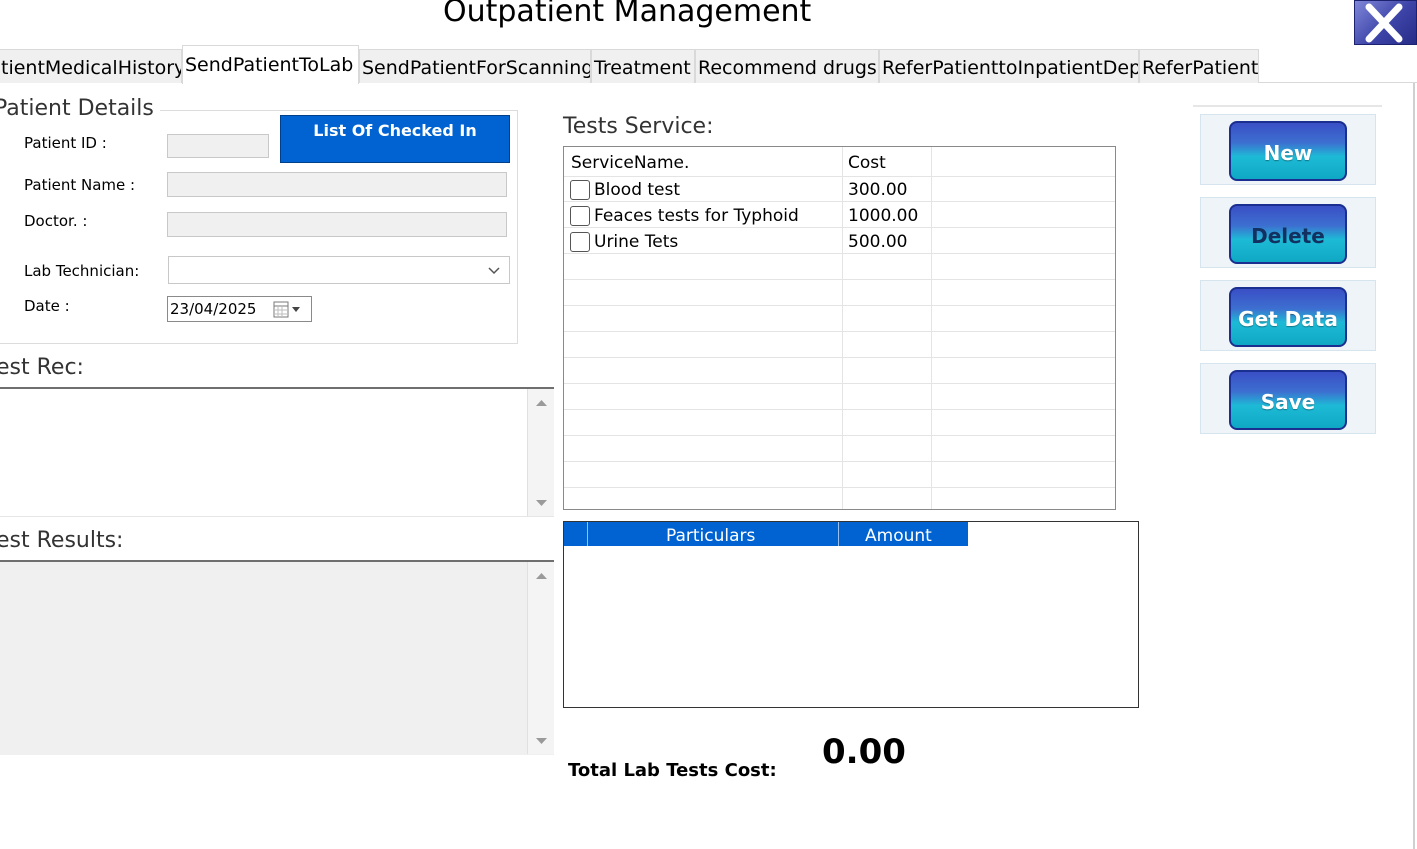 This screenshot has width=1417, height=849. Describe the element at coordinates (636, 242) in the screenshot. I see `service-name-cell: Urine Tets` at that location.